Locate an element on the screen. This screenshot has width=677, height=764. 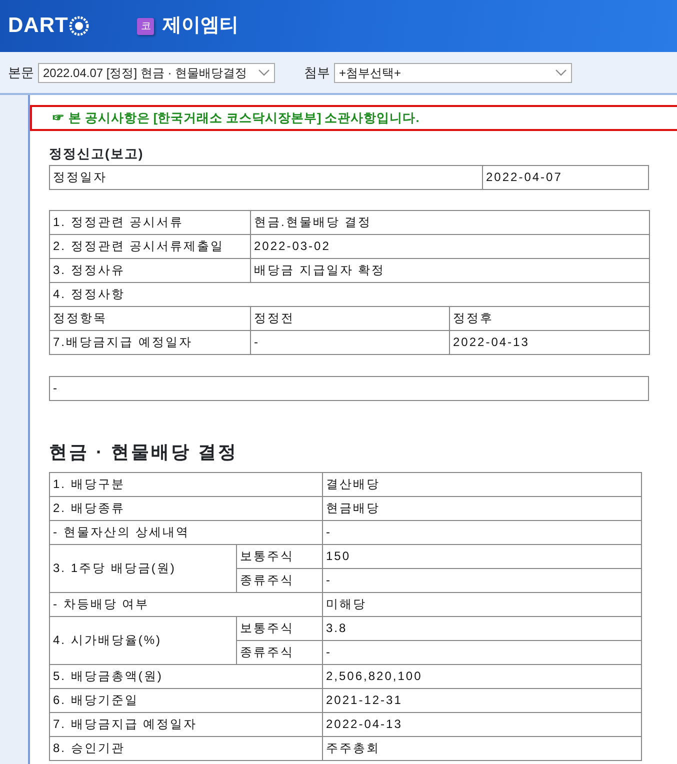
table-cell: 2,506,820,100 is located at coordinates (482, 676).